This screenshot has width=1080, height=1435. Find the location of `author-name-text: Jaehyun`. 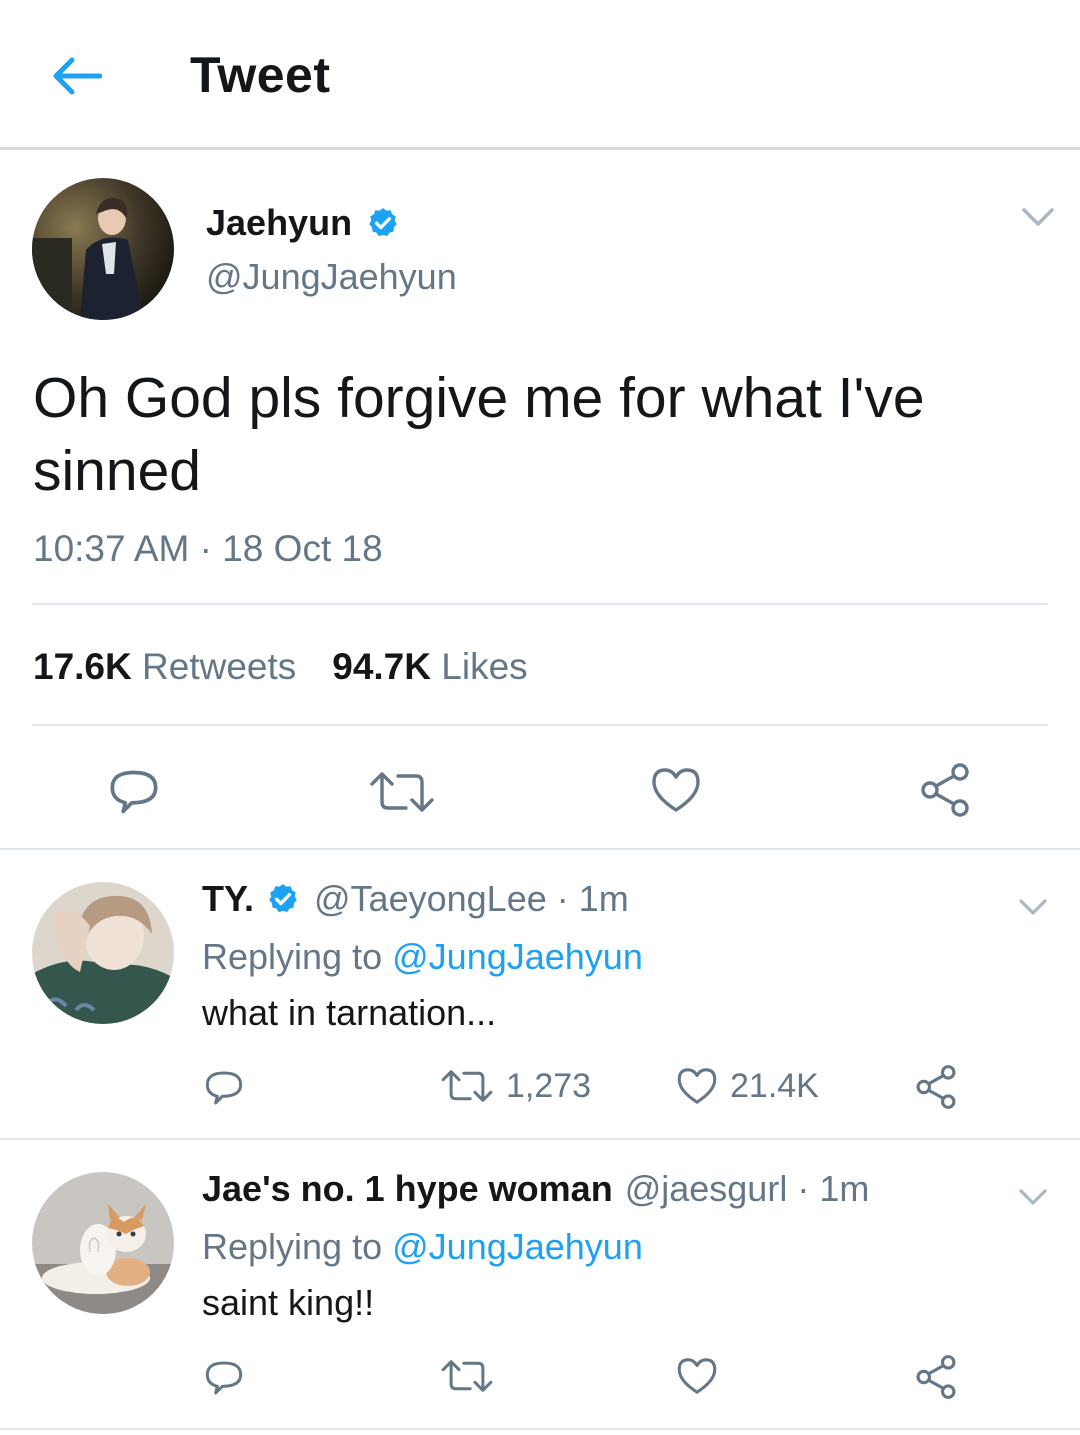

author-name-text: Jaehyun is located at coordinates (279, 222).